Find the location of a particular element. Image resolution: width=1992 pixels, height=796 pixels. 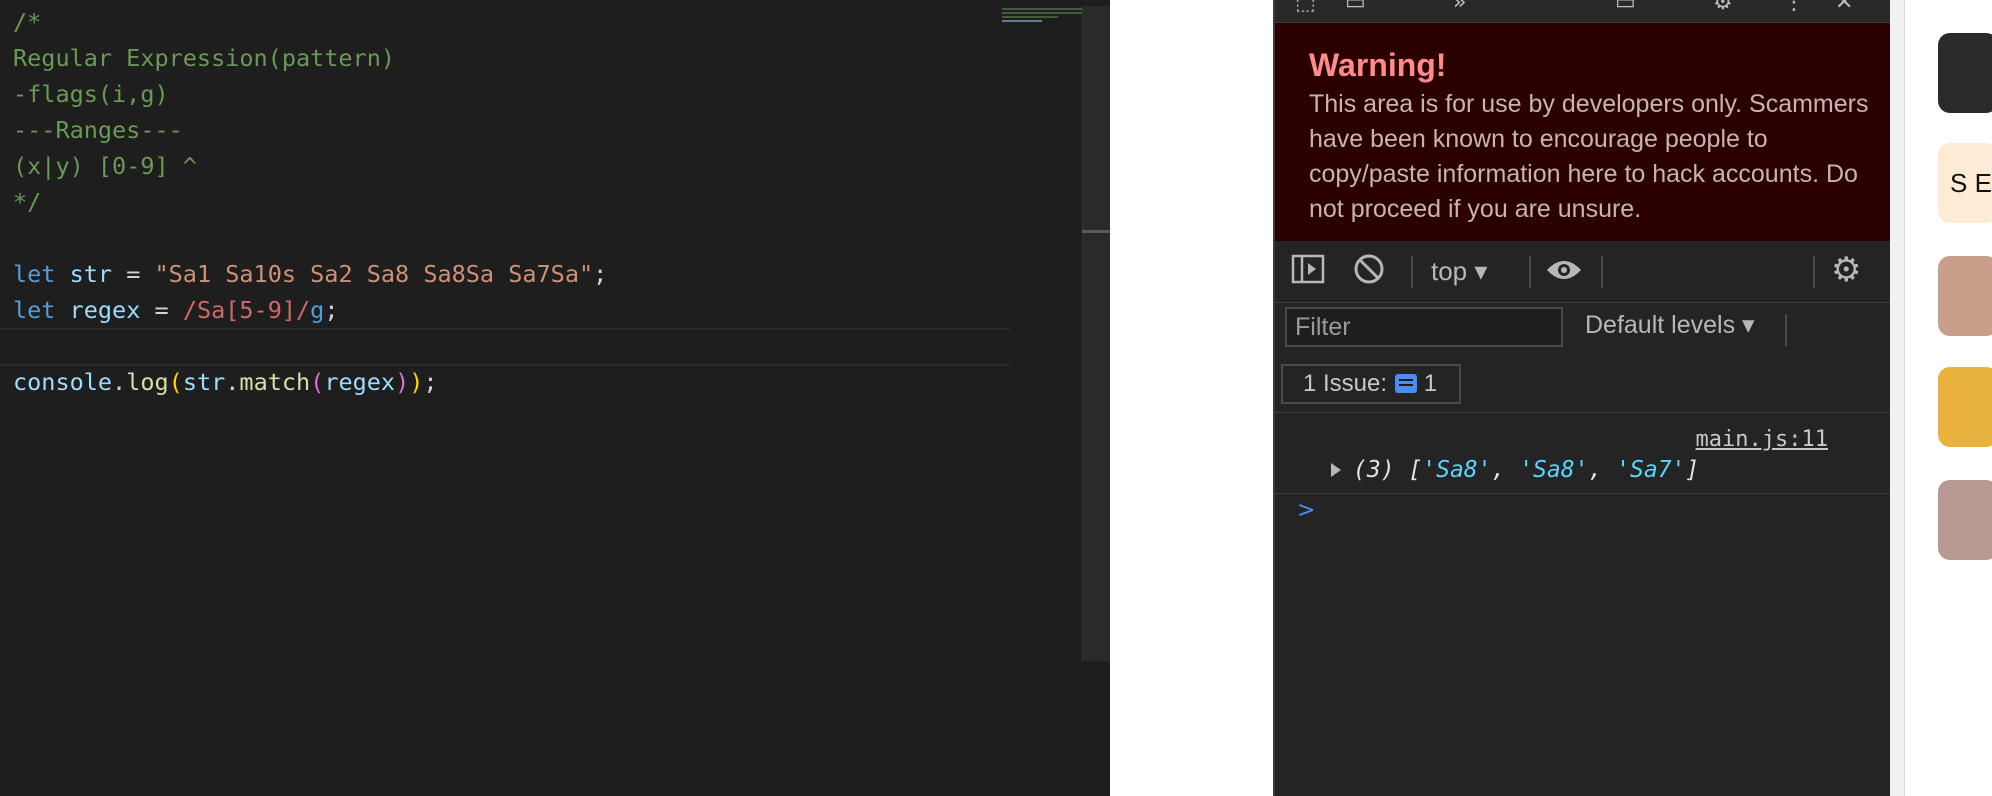

code-token: */ is located at coordinates (27, 202).